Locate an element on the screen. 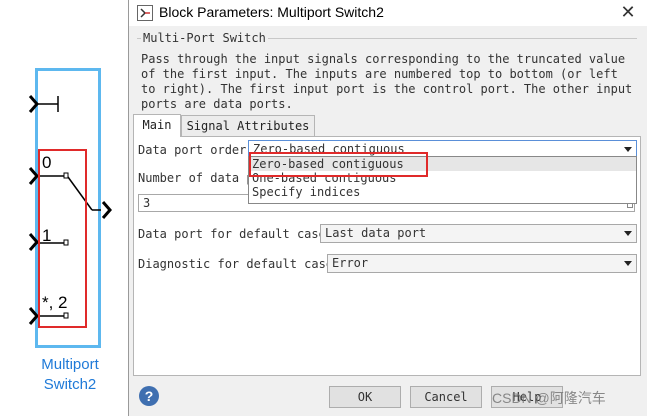  control-port-chevron-icon is located at coordinates (33, 104).